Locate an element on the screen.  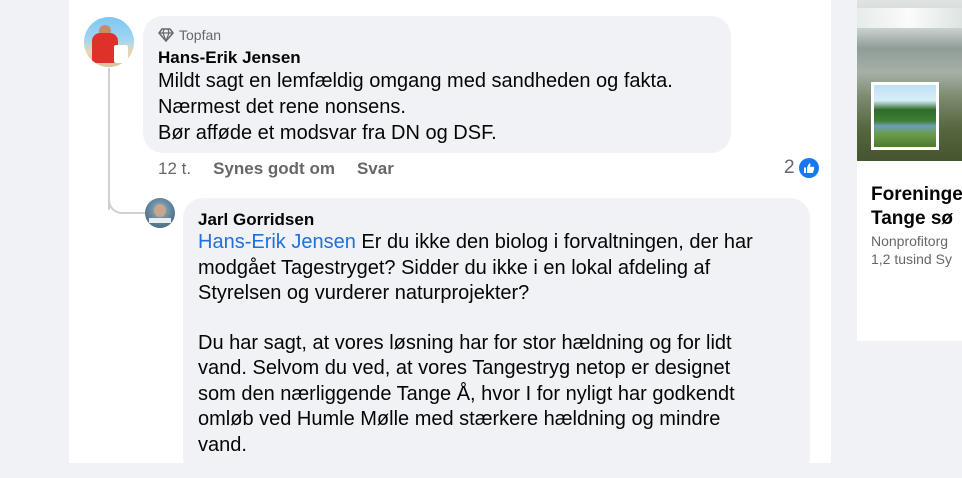
comment-author: Hans-Erik Jensen is located at coordinates (229, 58).